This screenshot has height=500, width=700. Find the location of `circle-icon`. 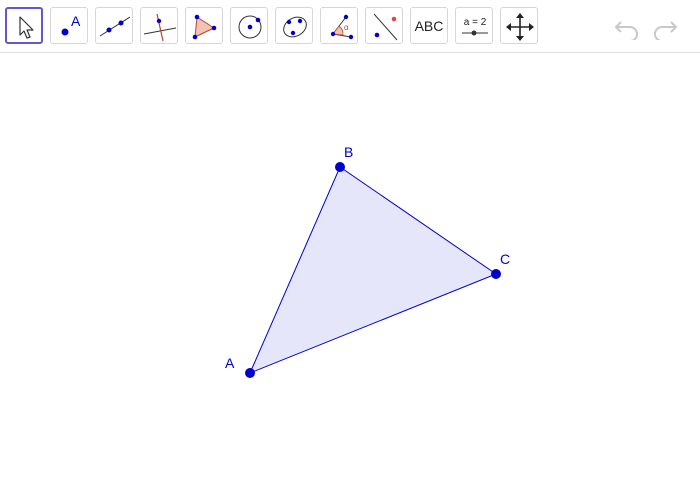

circle-icon is located at coordinates (250, 27).